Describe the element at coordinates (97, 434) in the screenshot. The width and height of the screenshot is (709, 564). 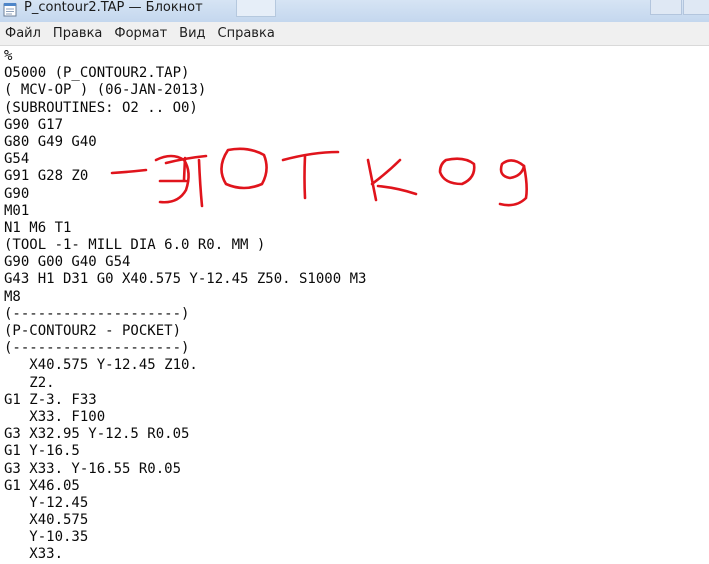
I see `code-line: G3 X32.95 Y-12.5 R0.05` at that location.